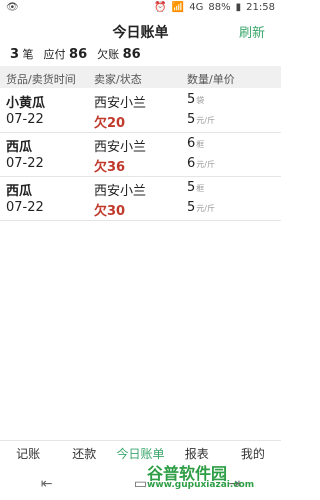 This screenshot has width=320, height=500. What do you see at coordinates (196, 187) in the screenshot?
I see `quantity: 5框` at bounding box center [196, 187].